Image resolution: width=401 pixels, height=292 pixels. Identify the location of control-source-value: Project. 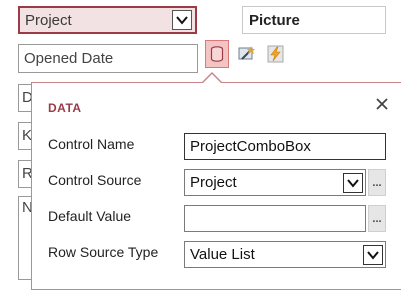
(213, 182).